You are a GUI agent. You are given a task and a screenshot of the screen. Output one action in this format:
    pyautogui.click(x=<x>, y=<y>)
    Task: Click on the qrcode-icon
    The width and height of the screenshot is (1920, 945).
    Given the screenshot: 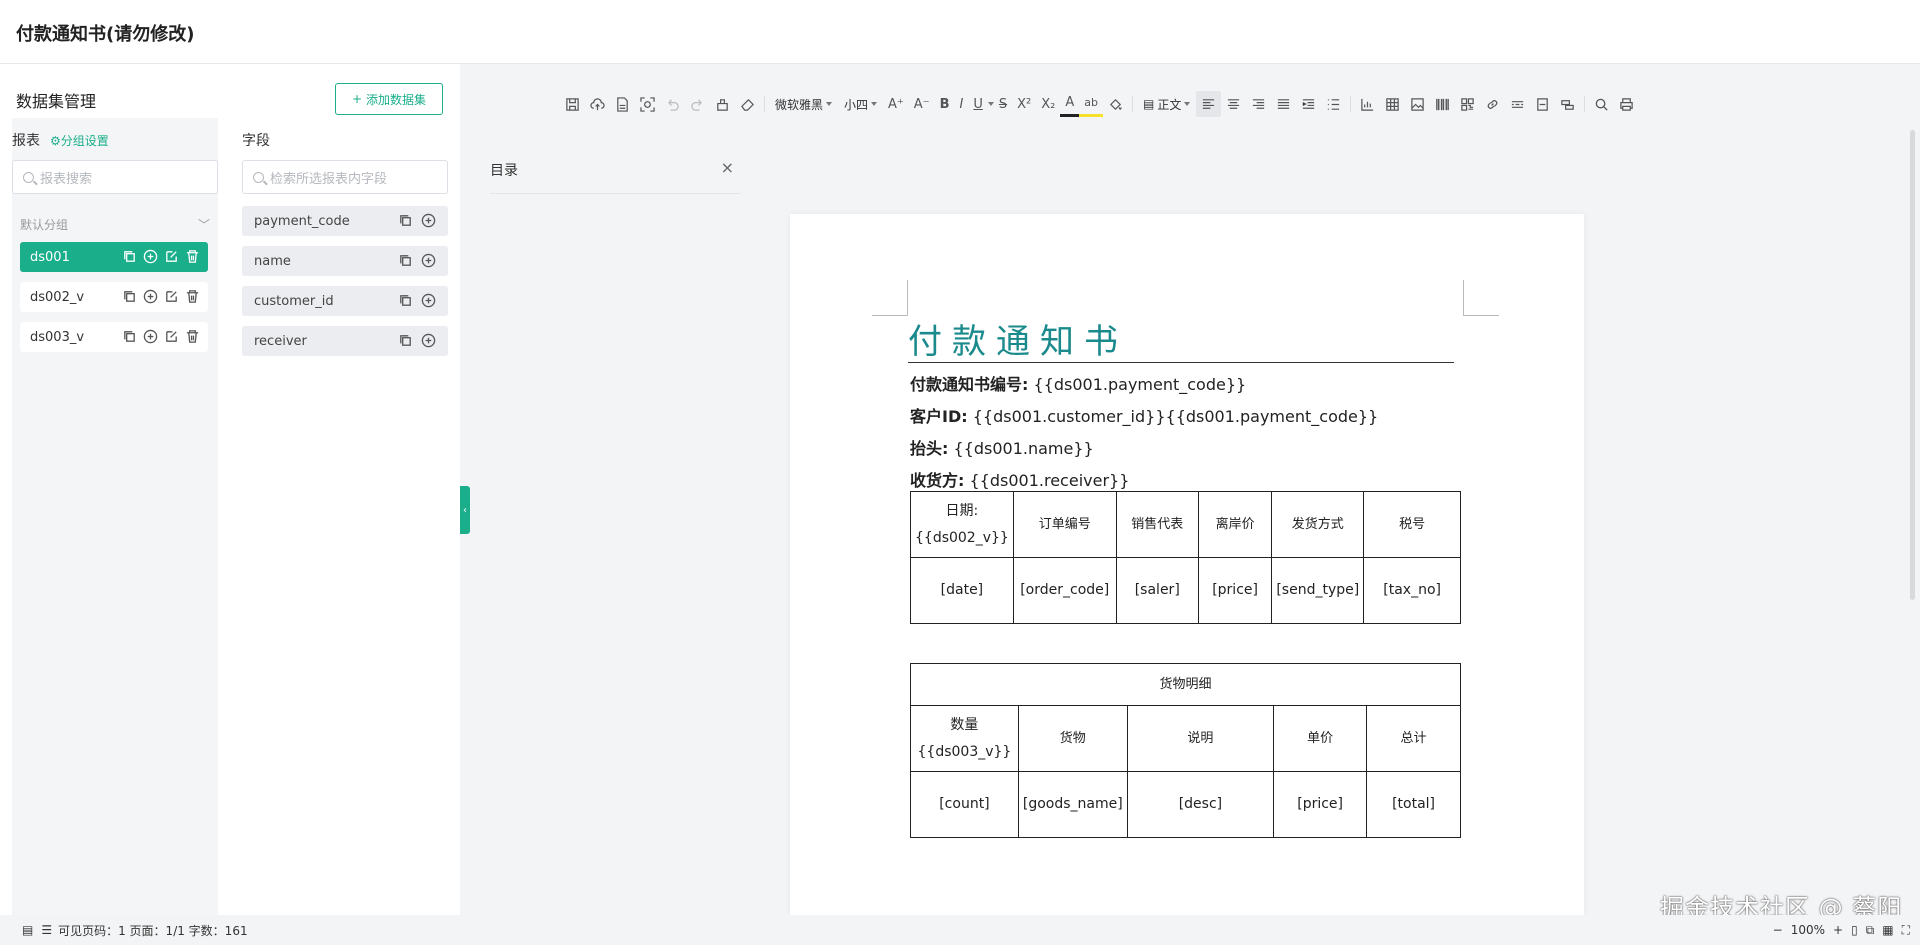 What is the action you would take?
    pyautogui.click(x=1467, y=104)
    